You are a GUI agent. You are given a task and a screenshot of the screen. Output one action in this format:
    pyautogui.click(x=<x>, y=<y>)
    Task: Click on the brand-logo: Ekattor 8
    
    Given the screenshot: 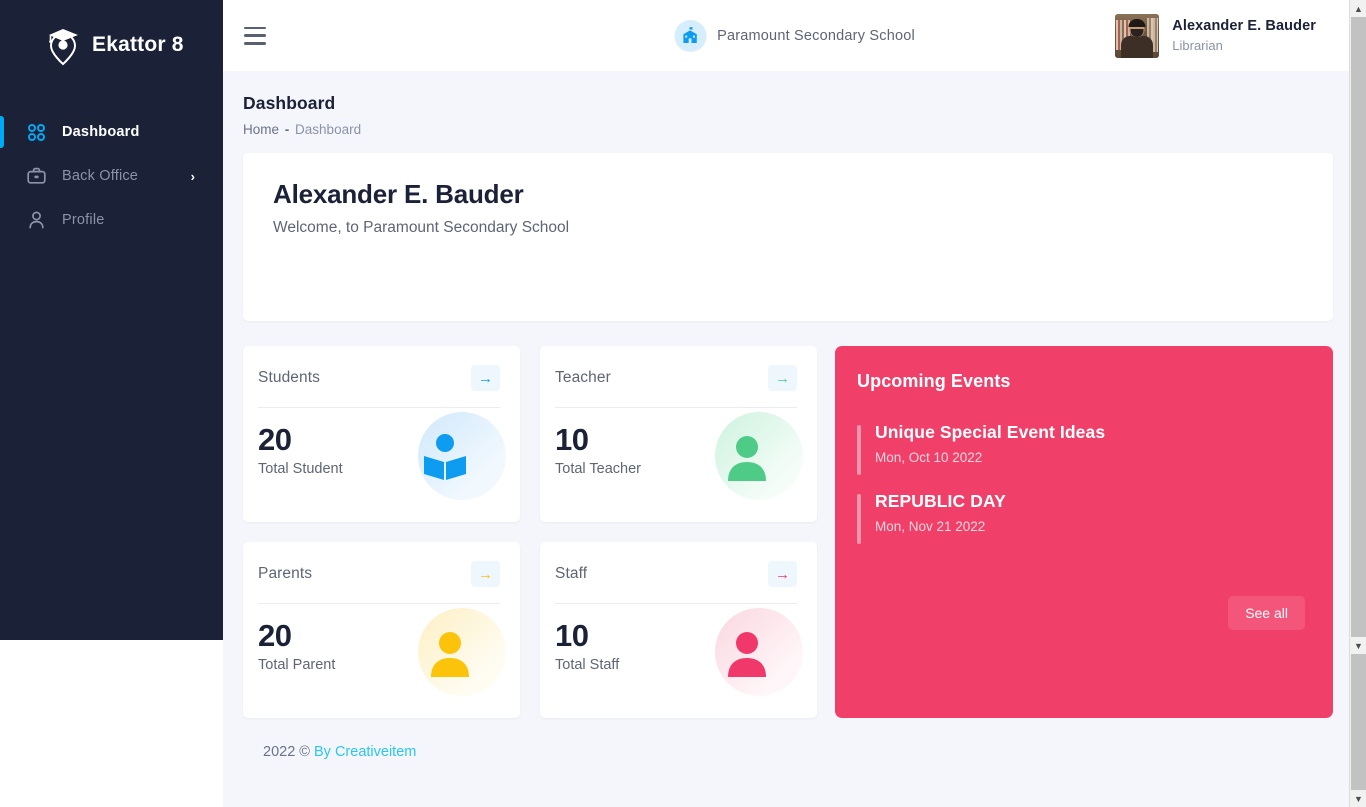 What is the action you would take?
    pyautogui.click(x=111, y=45)
    